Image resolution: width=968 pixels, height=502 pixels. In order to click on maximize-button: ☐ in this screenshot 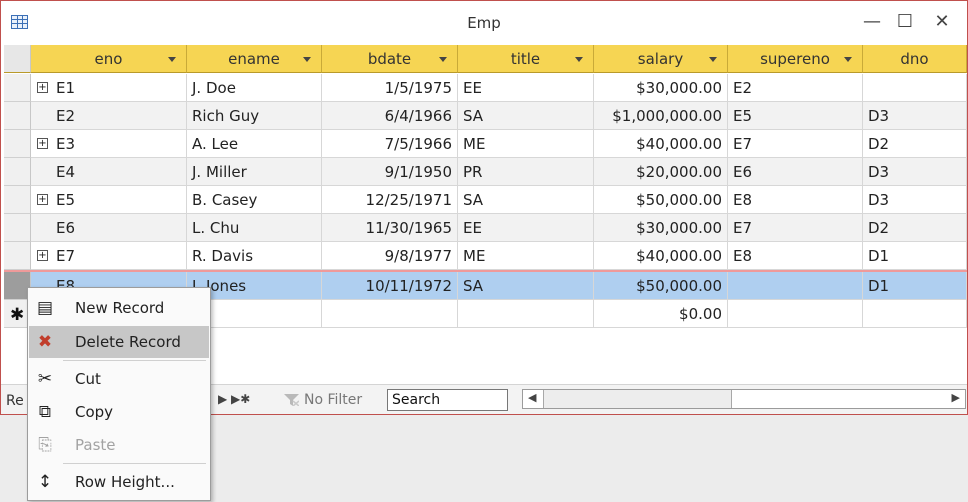, I will do `click(905, 22)`.